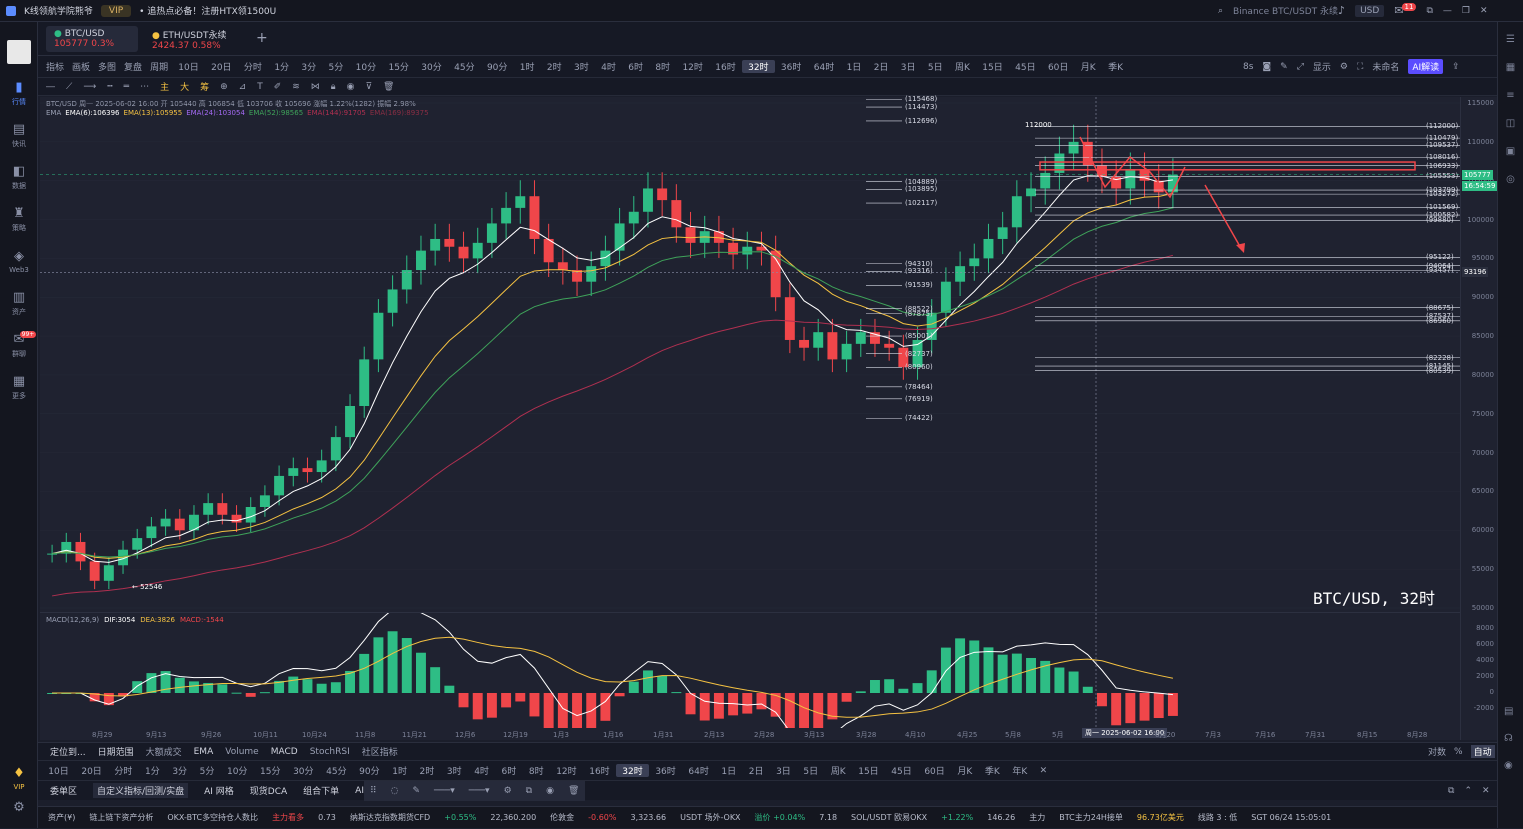 The width and height of the screenshot is (1523, 829). Describe the element at coordinates (388, 87) in the screenshot. I see `trash-icon: 🗑︎` at that location.